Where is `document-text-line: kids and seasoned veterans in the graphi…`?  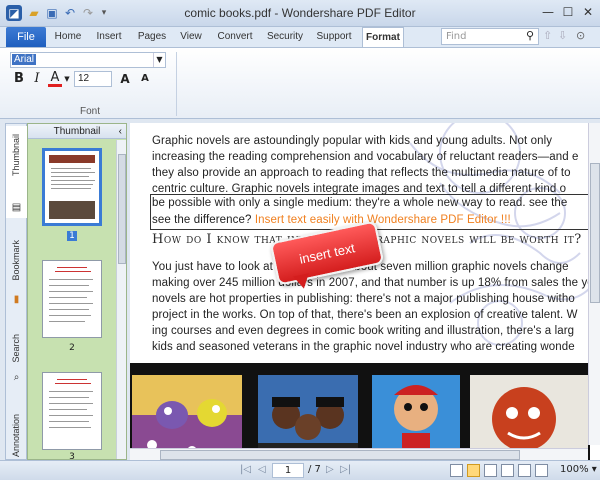
document-text-line: kids and seasoned veterans in the graphi… is located at coordinates (363, 347).